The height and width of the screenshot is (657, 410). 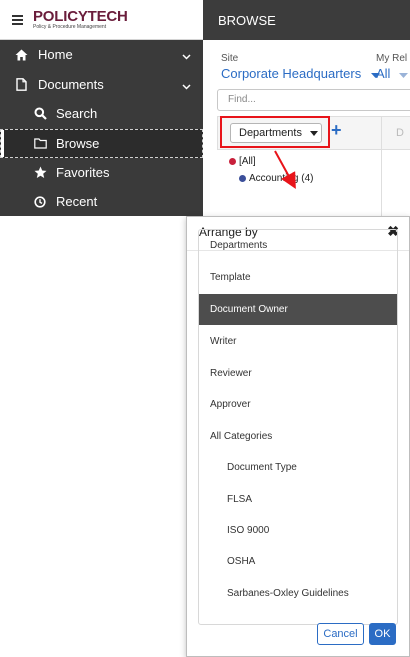 I want to click on sidebar-item-label: Browse, so click(x=78, y=143).